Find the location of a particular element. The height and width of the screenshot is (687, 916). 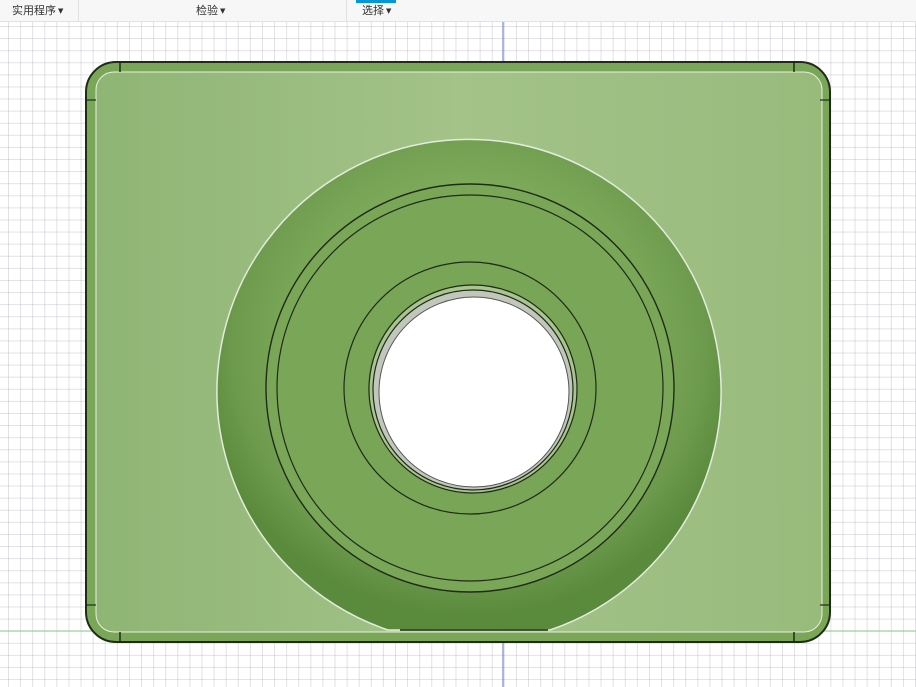

inspect-menu: 检验 ▼ is located at coordinates (210, 11).